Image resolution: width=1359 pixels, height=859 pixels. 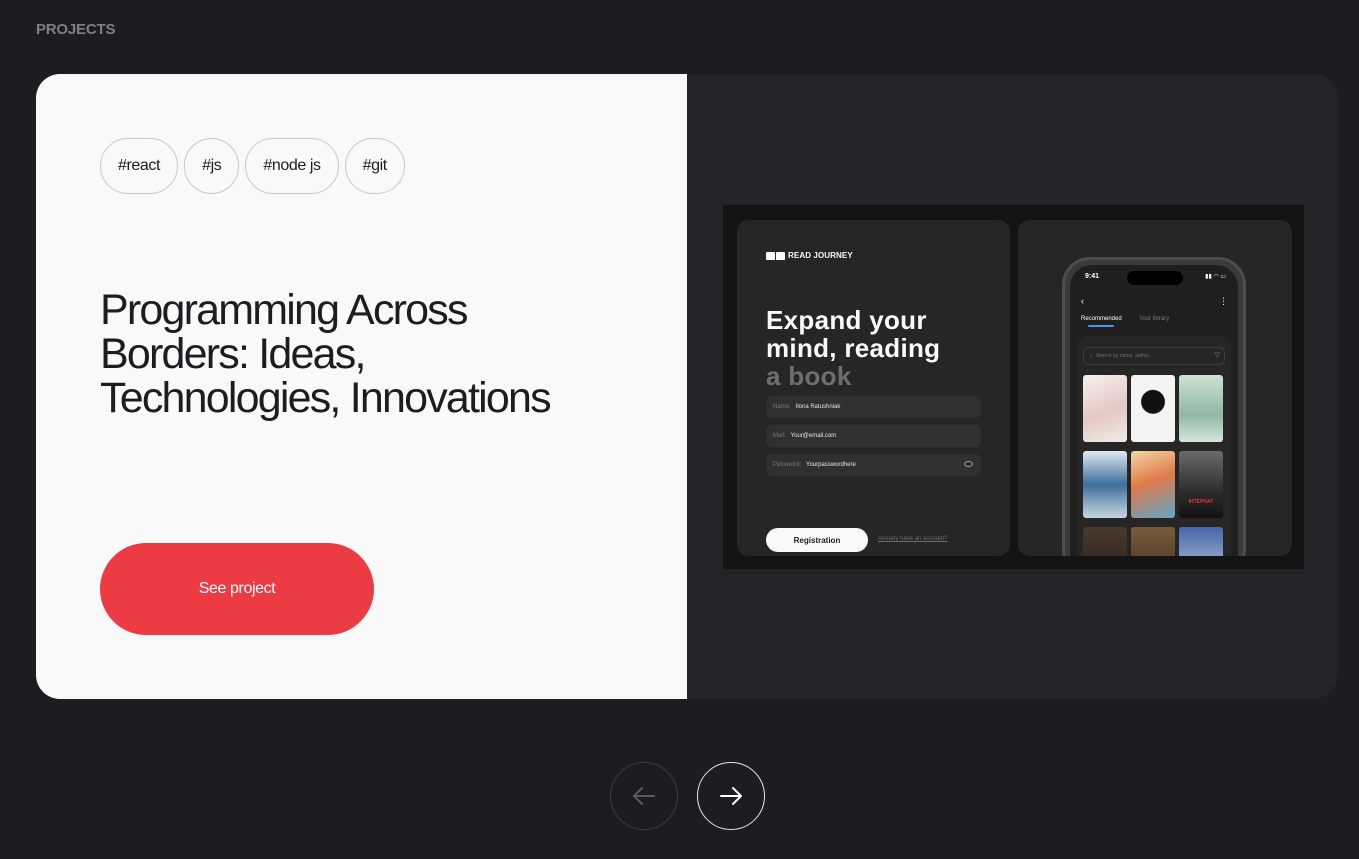 I want to click on tag-list: #react #js #node js #git, so click(x=252, y=166).